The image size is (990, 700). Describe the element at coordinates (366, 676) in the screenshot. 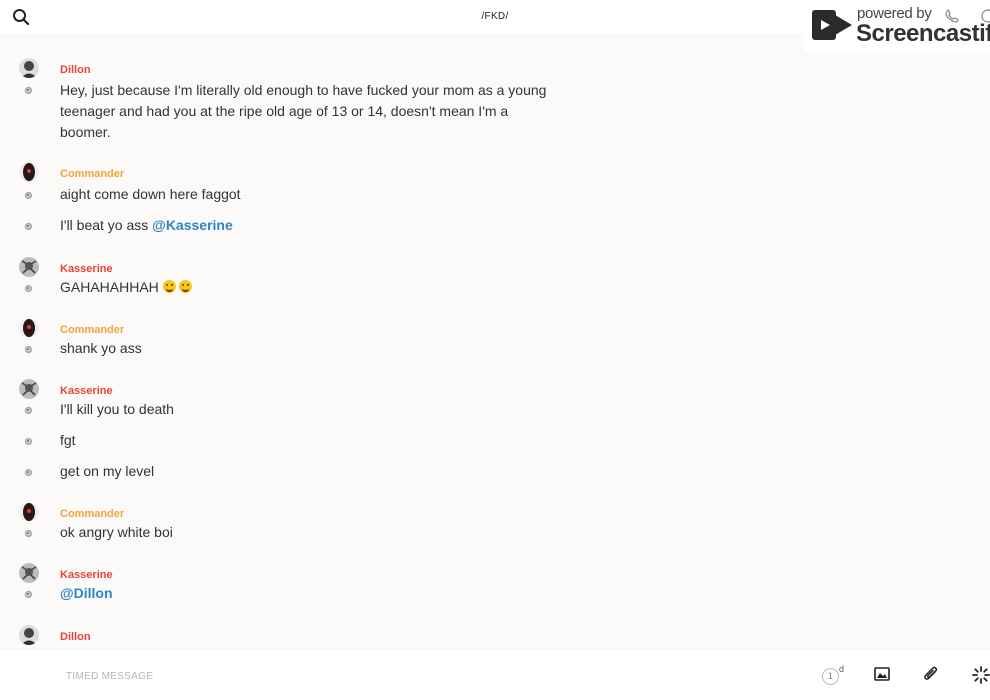

I see `timed-message-input` at that location.